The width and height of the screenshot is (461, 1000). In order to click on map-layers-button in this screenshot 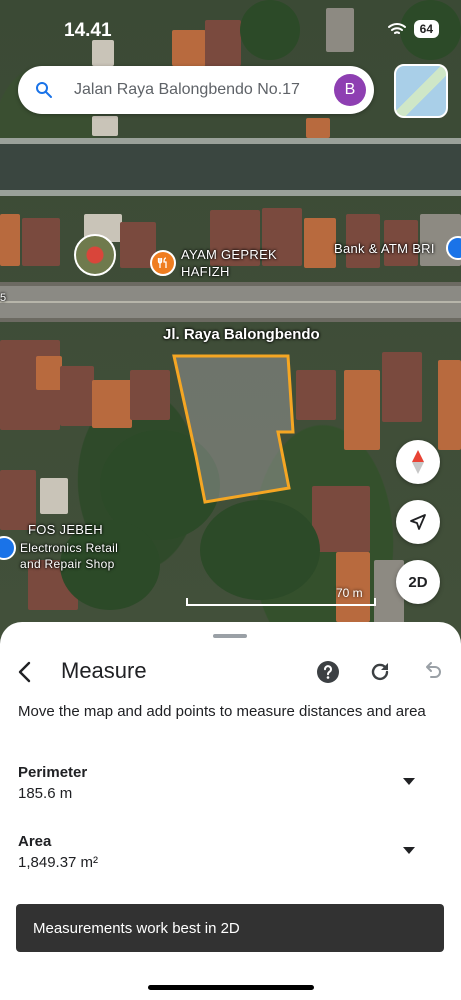, I will do `click(421, 91)`.